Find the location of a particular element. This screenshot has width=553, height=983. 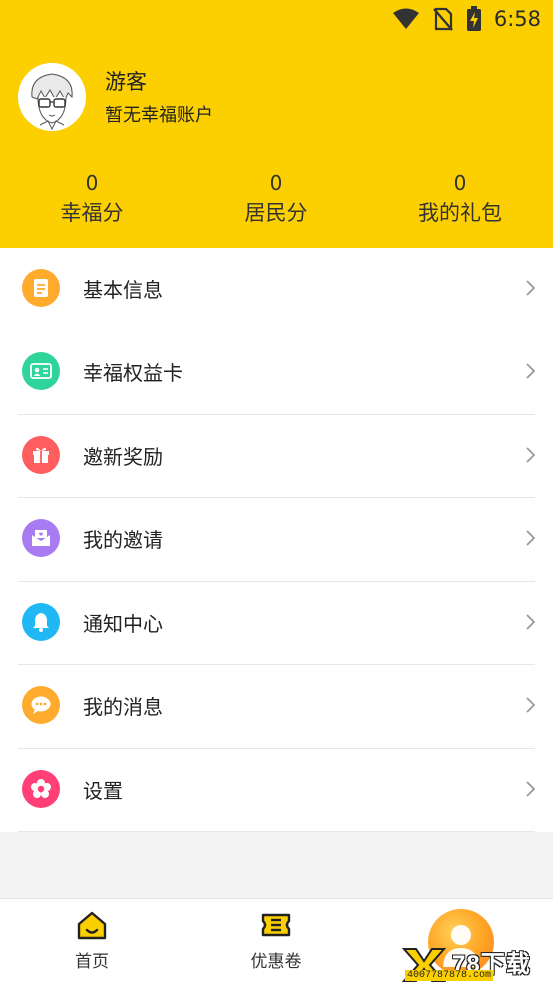

status-time: 6:58 is located at coordinates (517, 19).